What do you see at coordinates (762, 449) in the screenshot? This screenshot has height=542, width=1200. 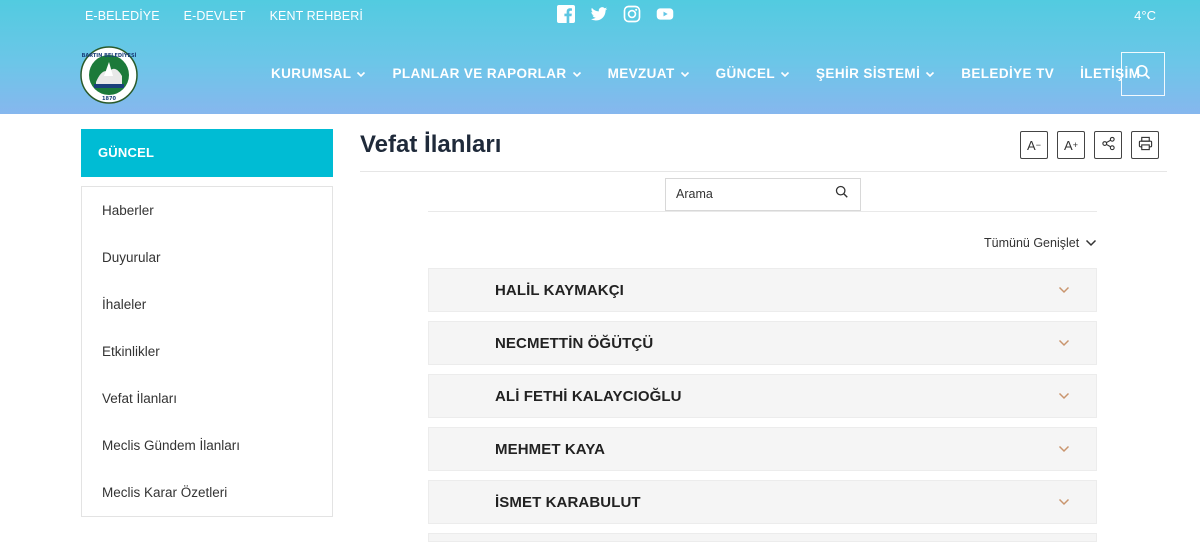 I see `accordion-item: MEHMET KAYA` at bounding box center [762, 449].